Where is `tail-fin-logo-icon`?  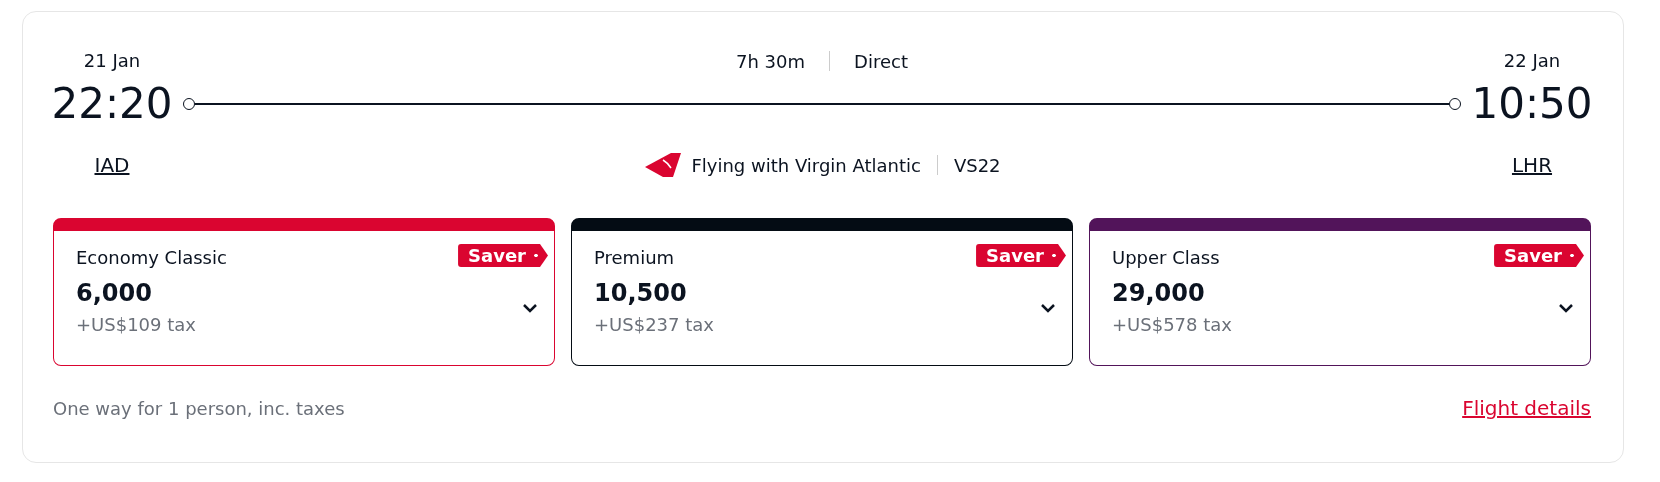 tail-fin-logo-icon is located at coordinates (662, 165).